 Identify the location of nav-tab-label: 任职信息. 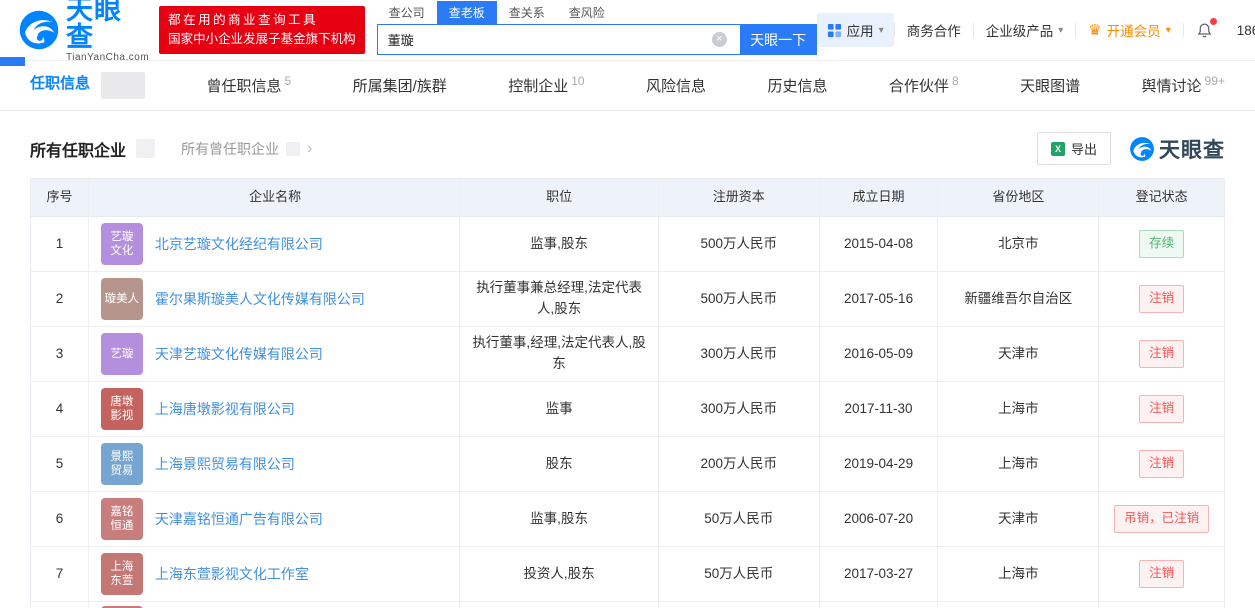
(60, 83).